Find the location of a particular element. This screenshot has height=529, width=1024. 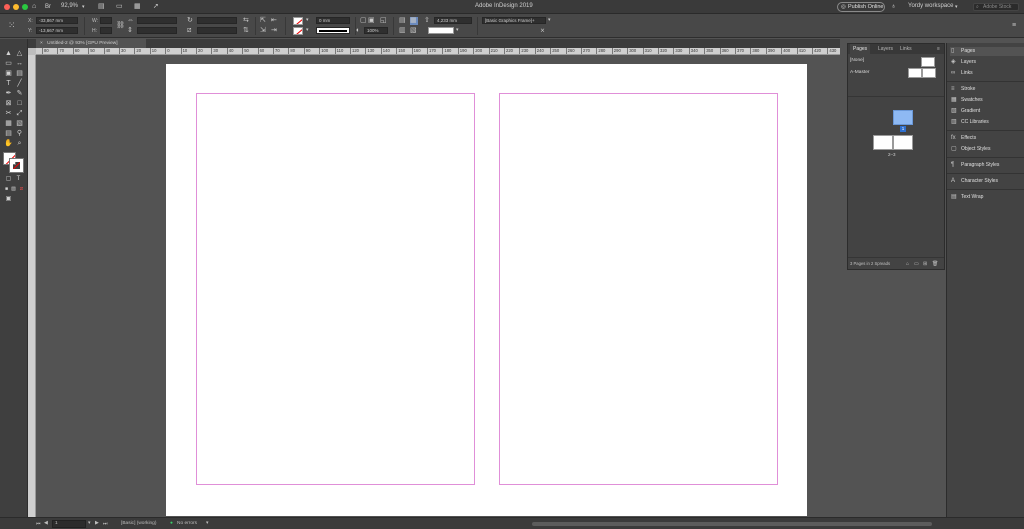

line-tool-icon: ╱ is located at coordinates (19, 83).